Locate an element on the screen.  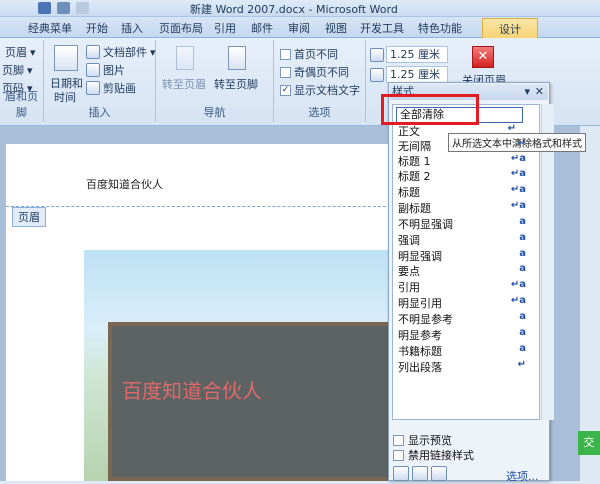
undo-icon is located at coordinates (63, 8).